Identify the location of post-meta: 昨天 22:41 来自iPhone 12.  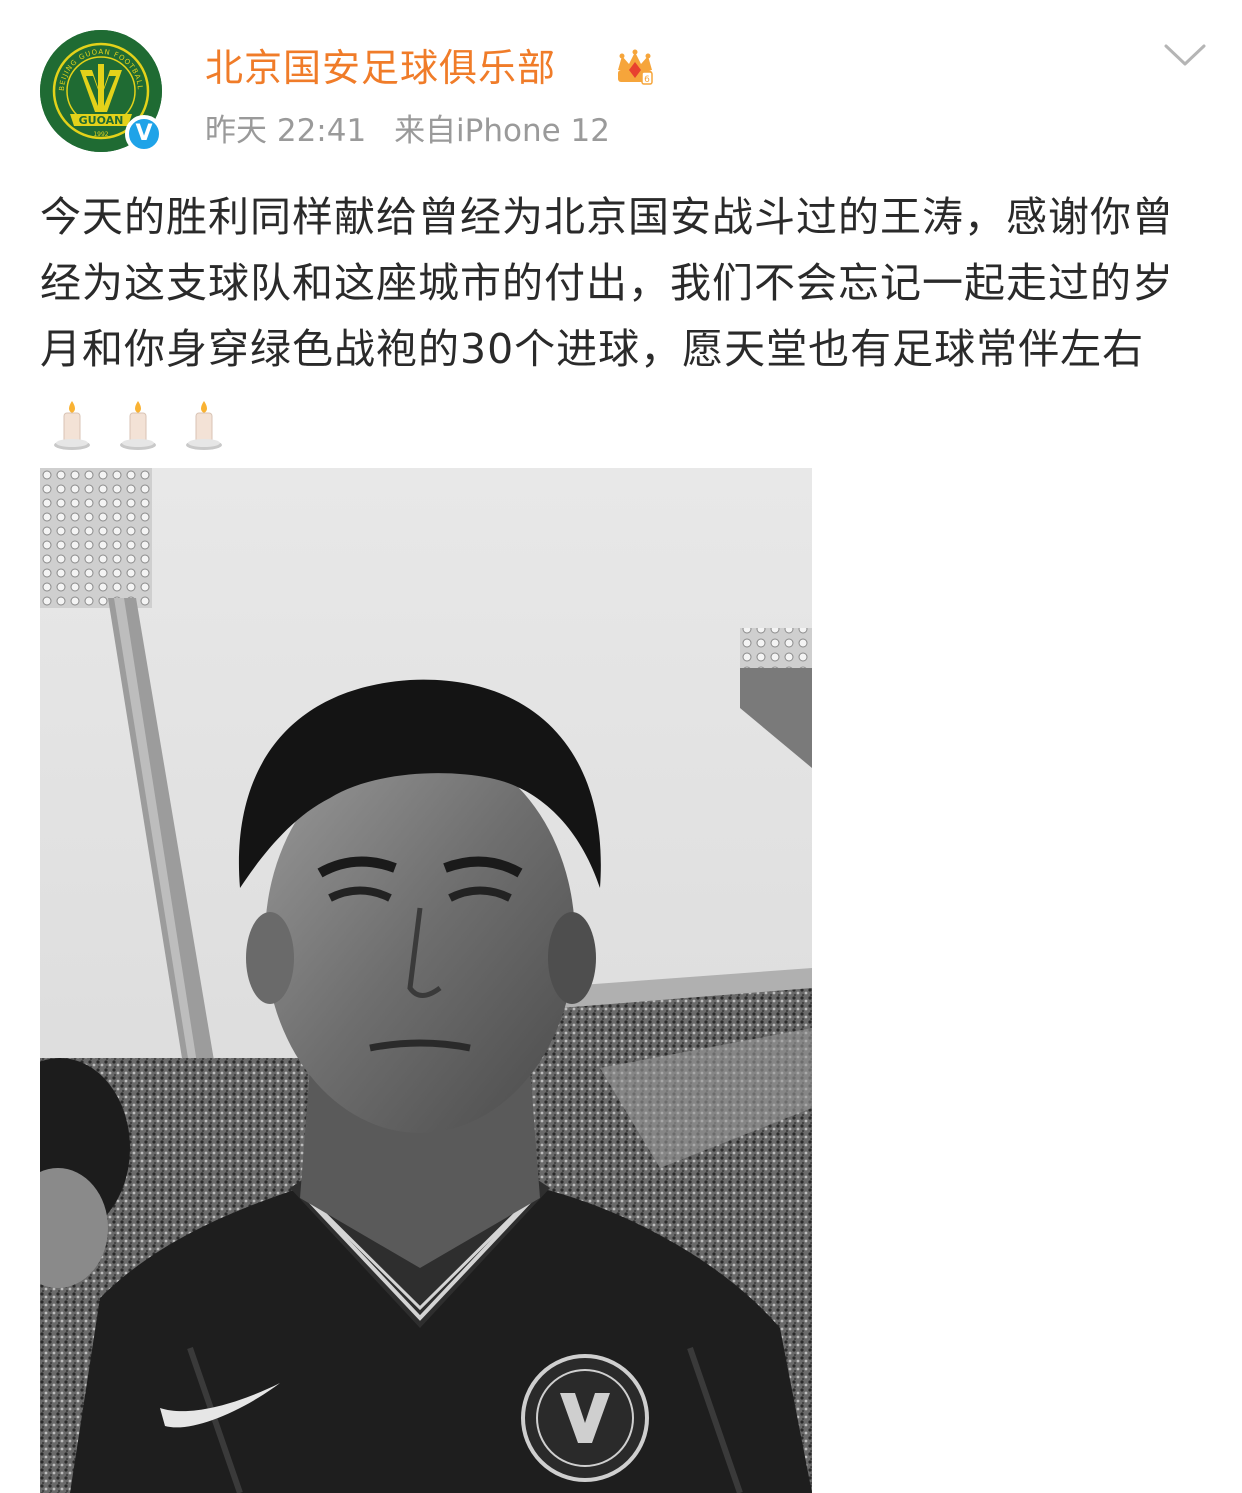
(416, 131).